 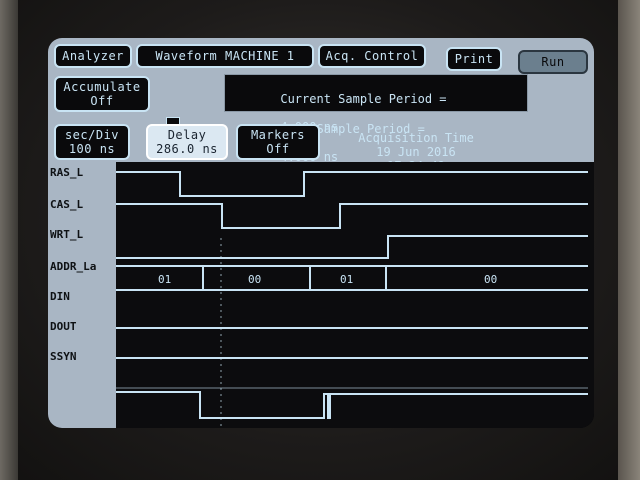 What do you see at coordinates (164, 279) in the screenshot?
I see `addr-value-0: 01` at bounding box center [164, 279].